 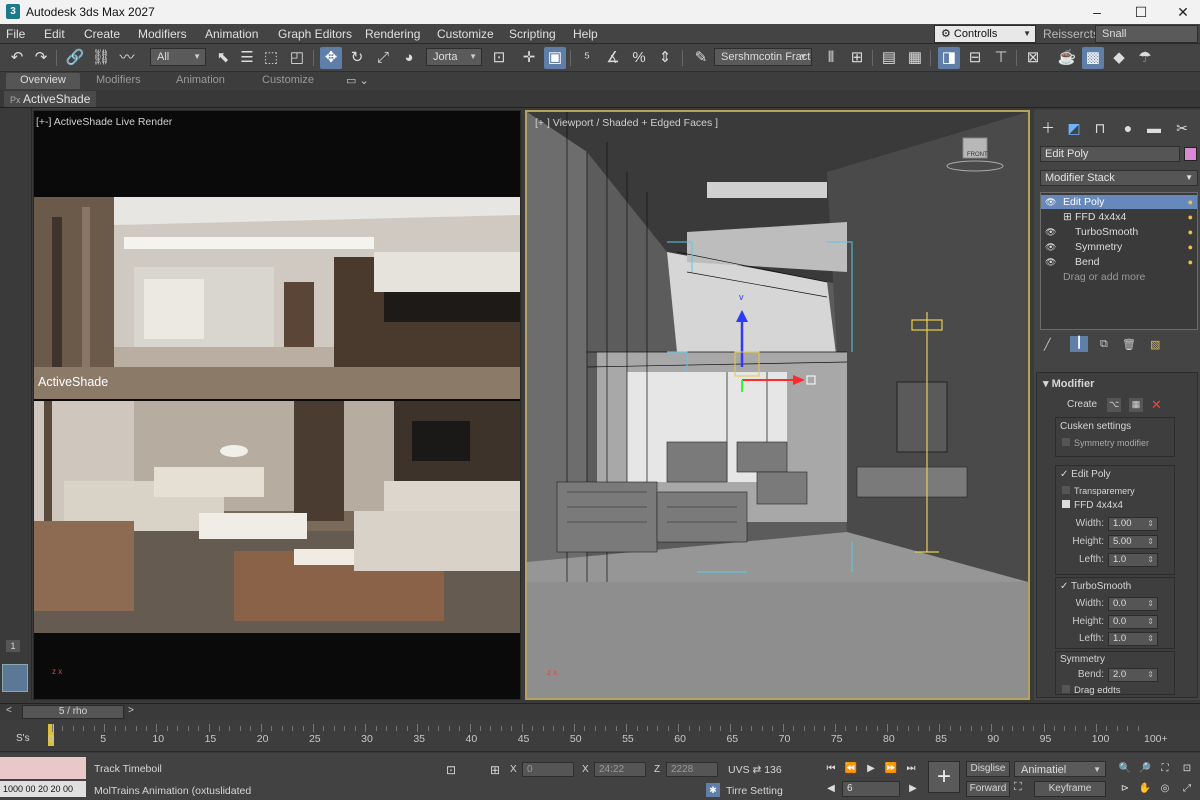 I want to click on transparency-check: Transparemery, so click(x=1098, y=491).